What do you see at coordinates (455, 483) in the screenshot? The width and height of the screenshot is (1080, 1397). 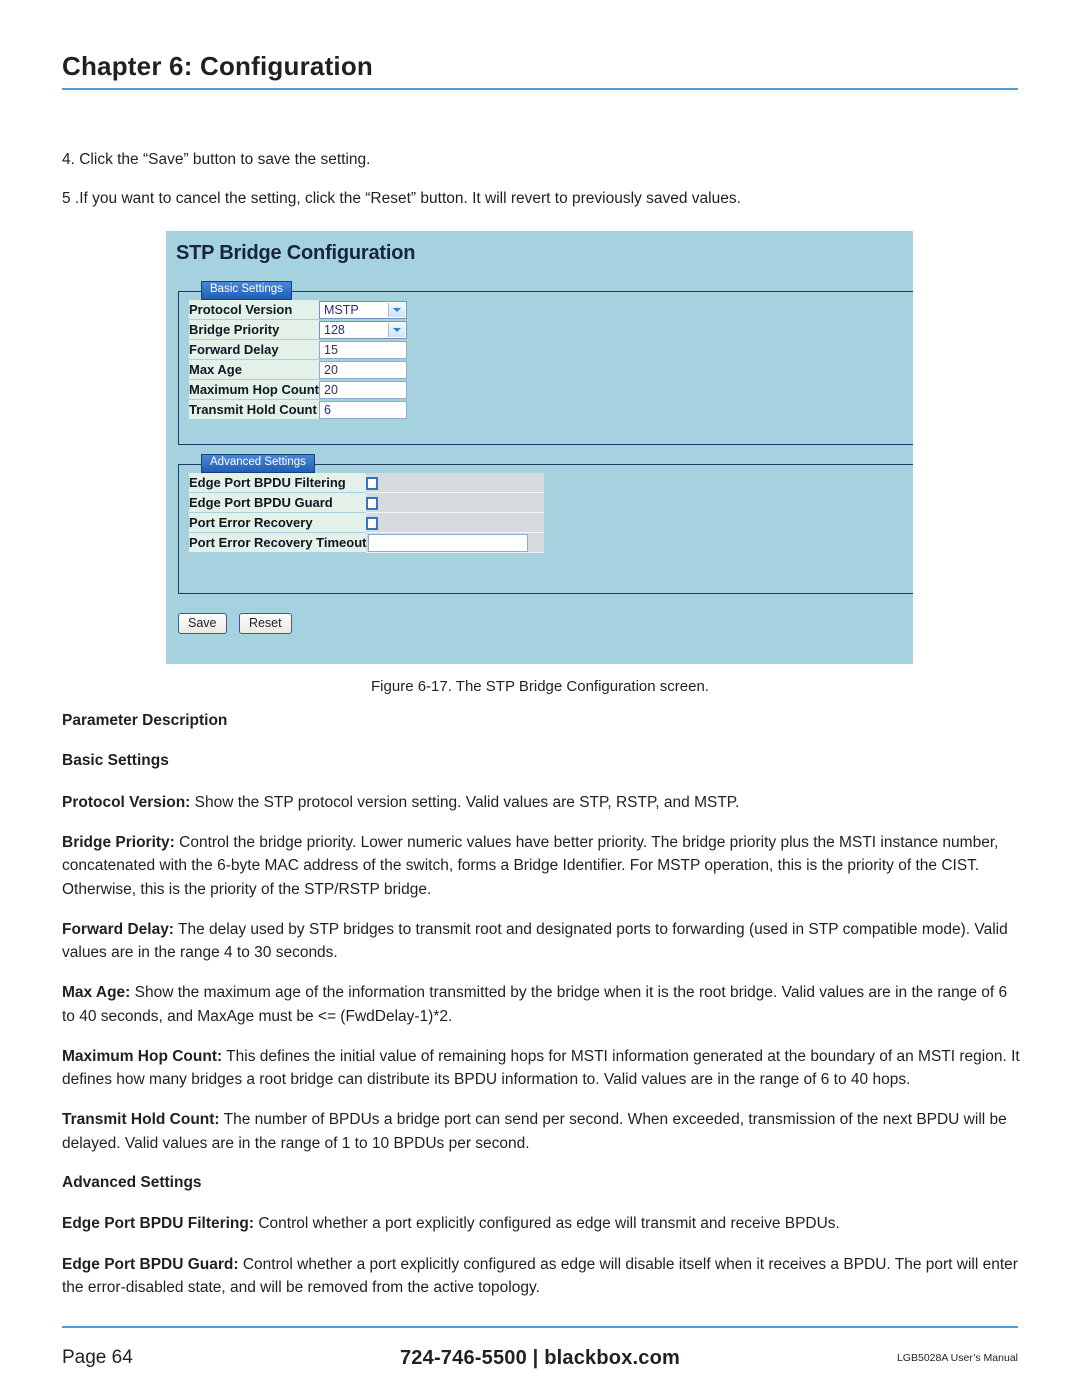 I see `field-value-edge-port-bpdu-filtering` at bounding box center [455, 483].